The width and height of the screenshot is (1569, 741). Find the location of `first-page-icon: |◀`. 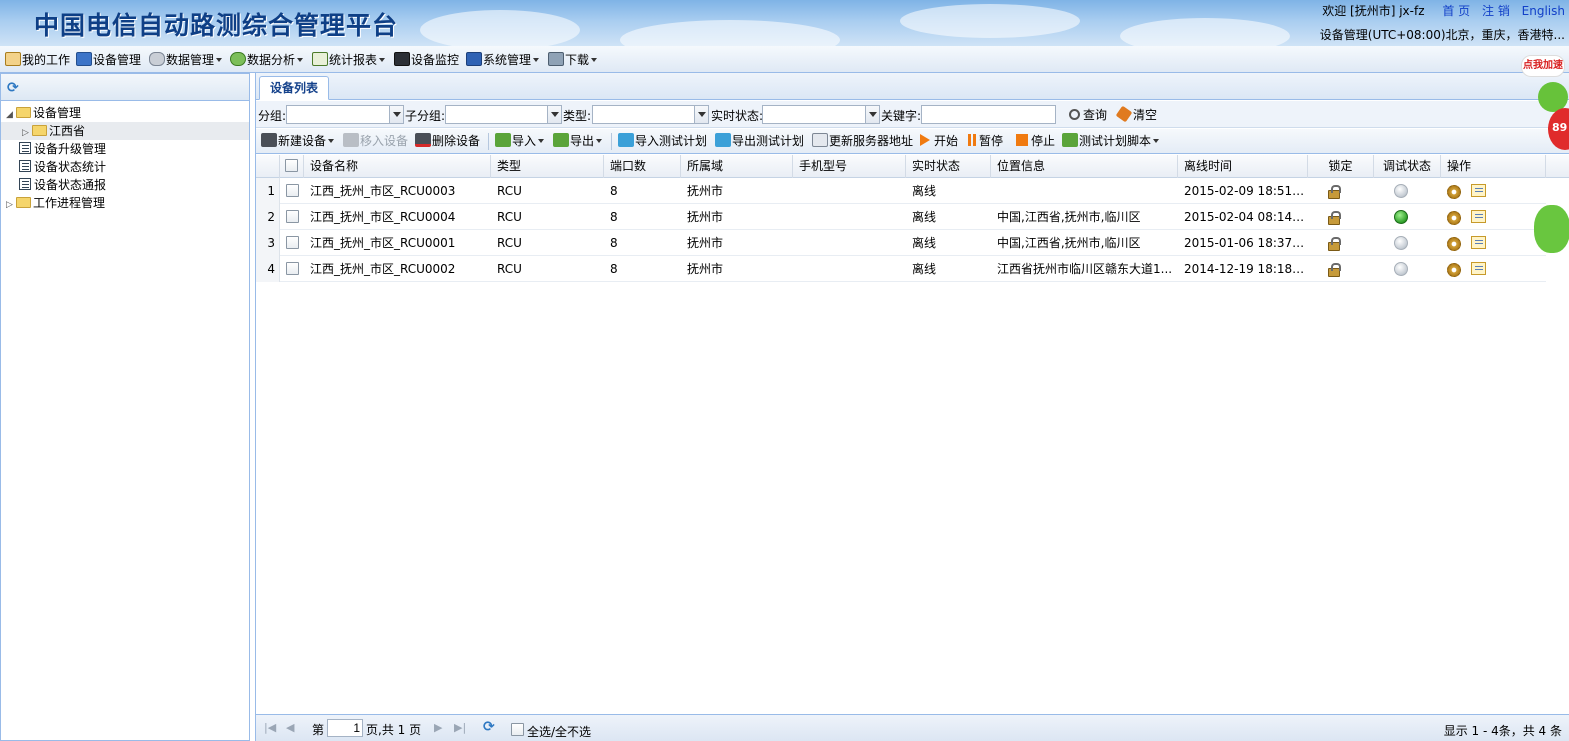

first-page-icon: |◀ is located at coordinates (270, 727).